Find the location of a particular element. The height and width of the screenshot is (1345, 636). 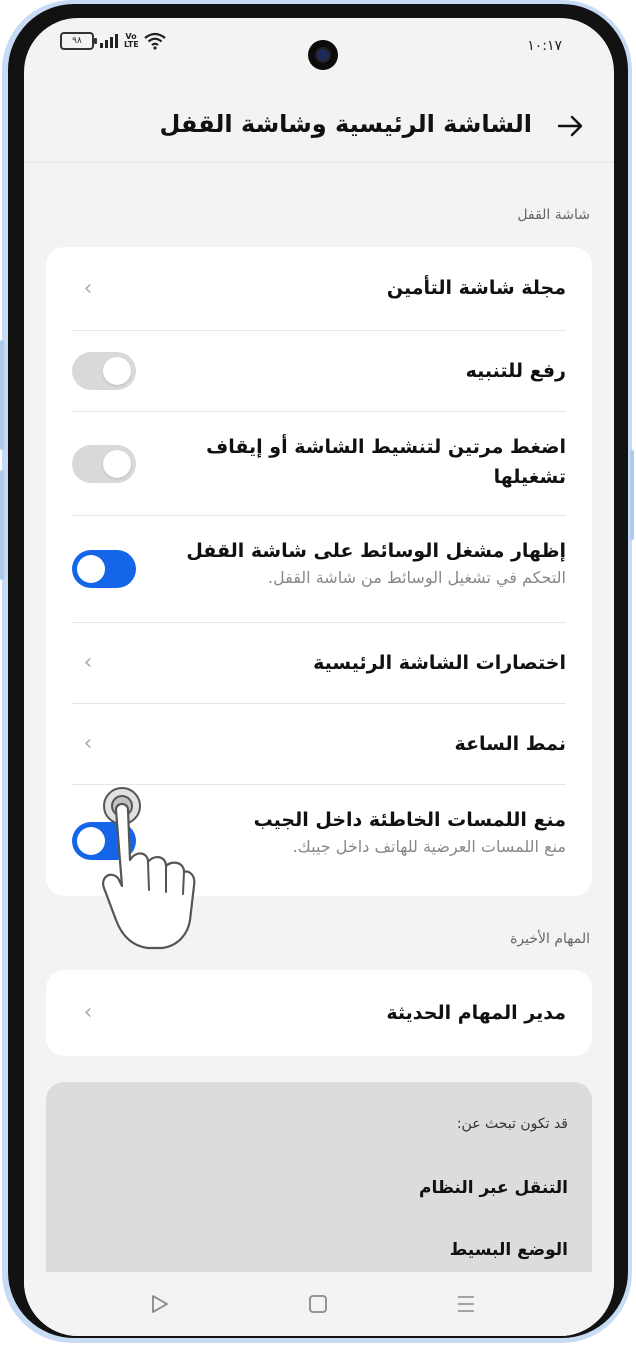

status-icons: ٩٨ Vo LTE is located at coordinates (113, 41).